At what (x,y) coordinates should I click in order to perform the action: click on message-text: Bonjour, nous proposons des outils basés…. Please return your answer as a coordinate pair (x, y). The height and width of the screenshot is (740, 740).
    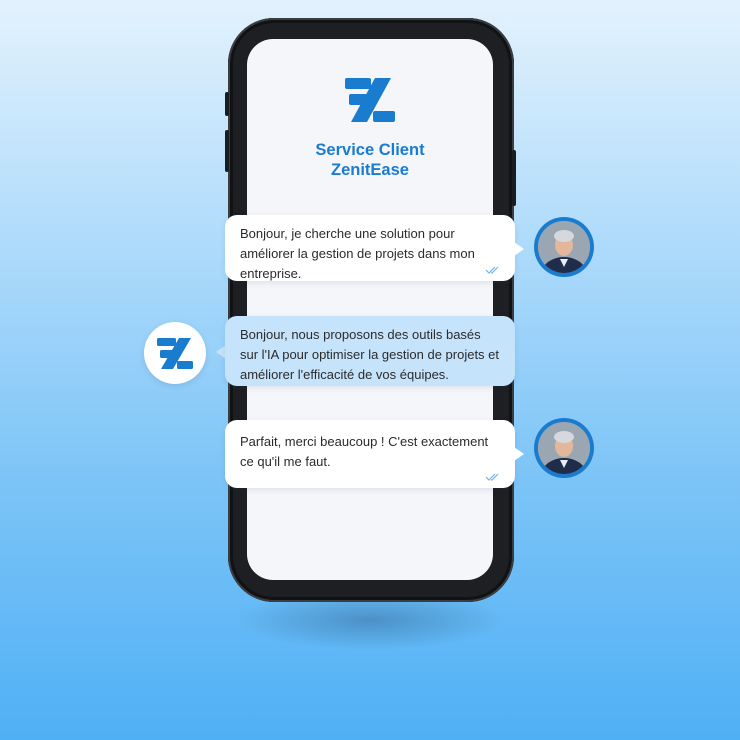
    Looking at the image, I should click on (370, 354).